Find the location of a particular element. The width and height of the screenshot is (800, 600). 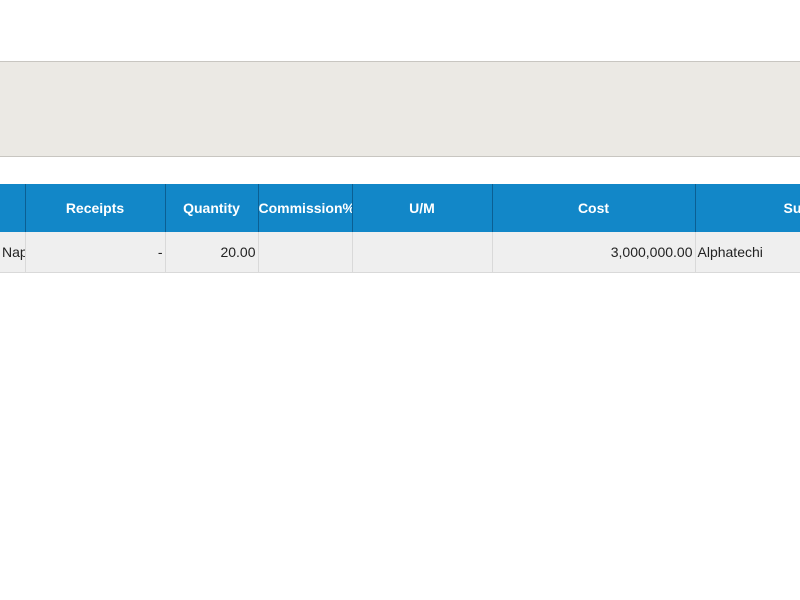

cell-quantity: 20.00 is located at coordinates (212, 252).